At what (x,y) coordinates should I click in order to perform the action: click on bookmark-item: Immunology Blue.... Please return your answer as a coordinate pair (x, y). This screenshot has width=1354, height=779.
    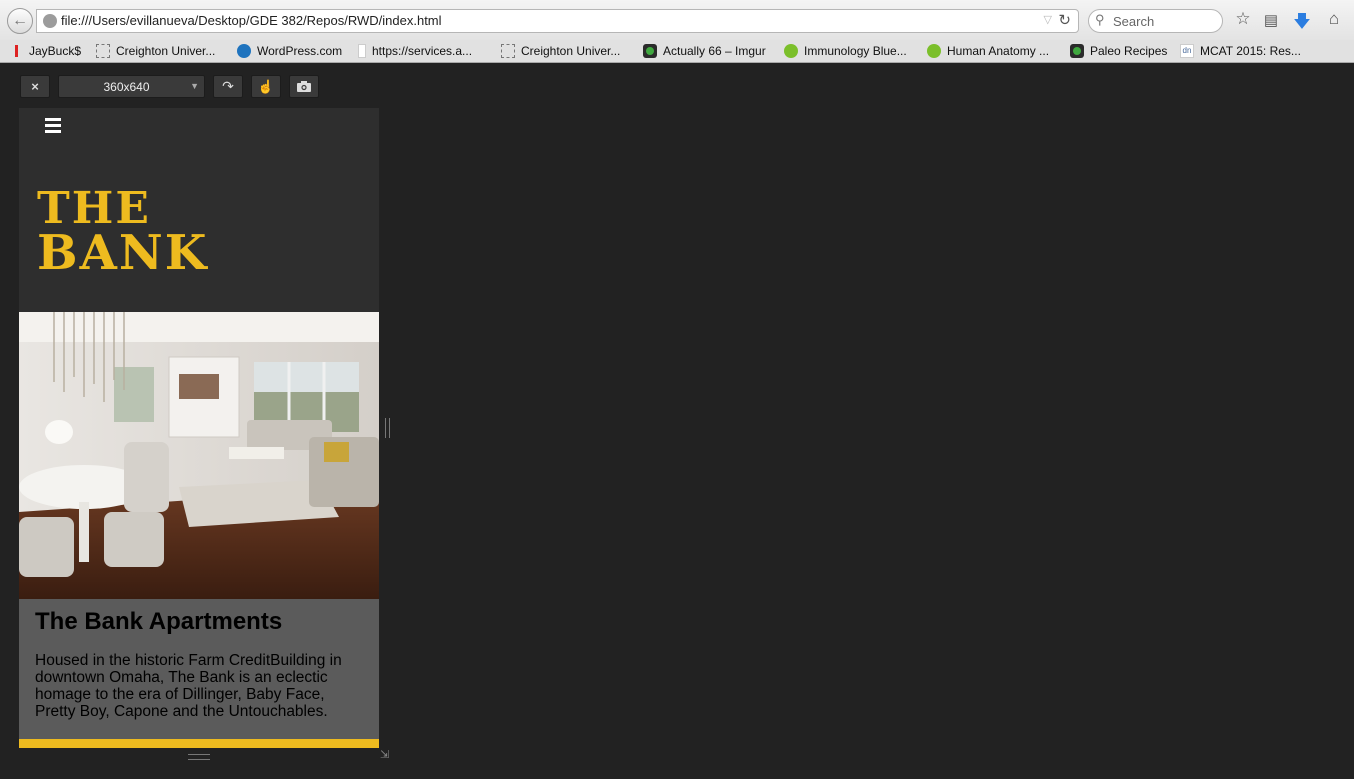
    Looking at the image, I should click on (845, 51).